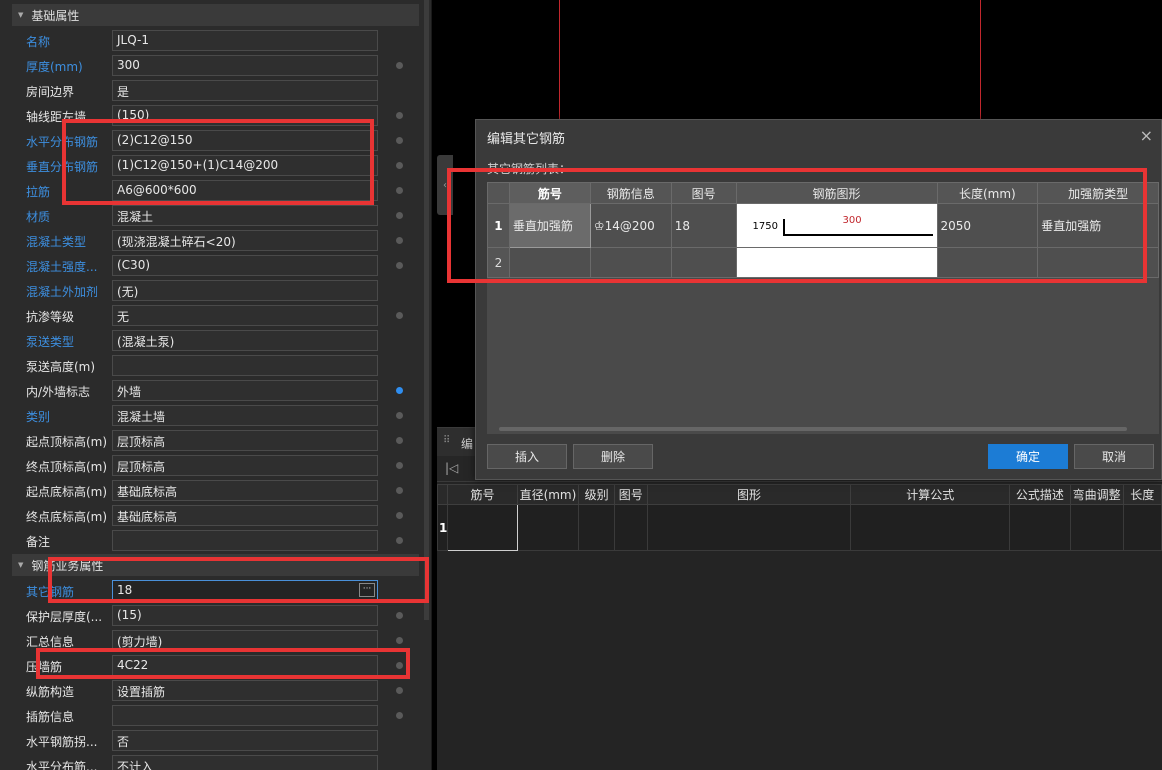  I want to click on property-row: 混凝土类型 (现浇混凝土碎石<20), so click(217, 240).